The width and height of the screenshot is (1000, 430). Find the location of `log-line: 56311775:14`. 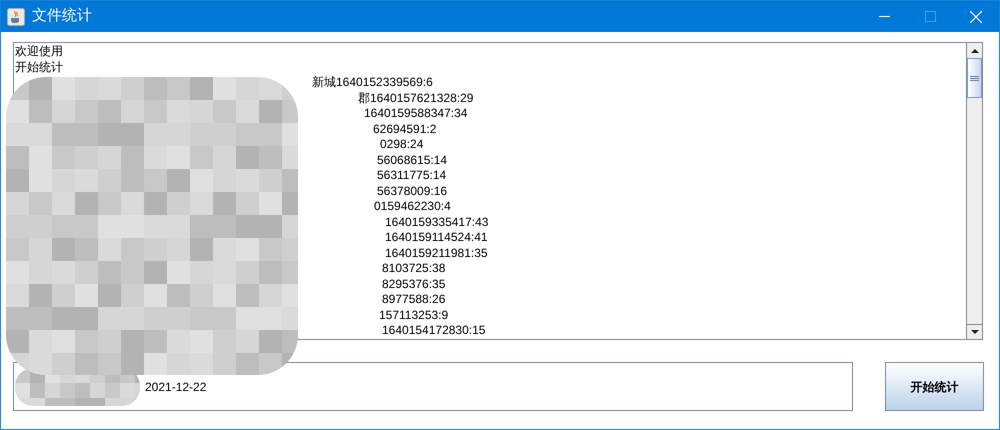

log-line: 56311775:14 is located at coordinates (411, 175).